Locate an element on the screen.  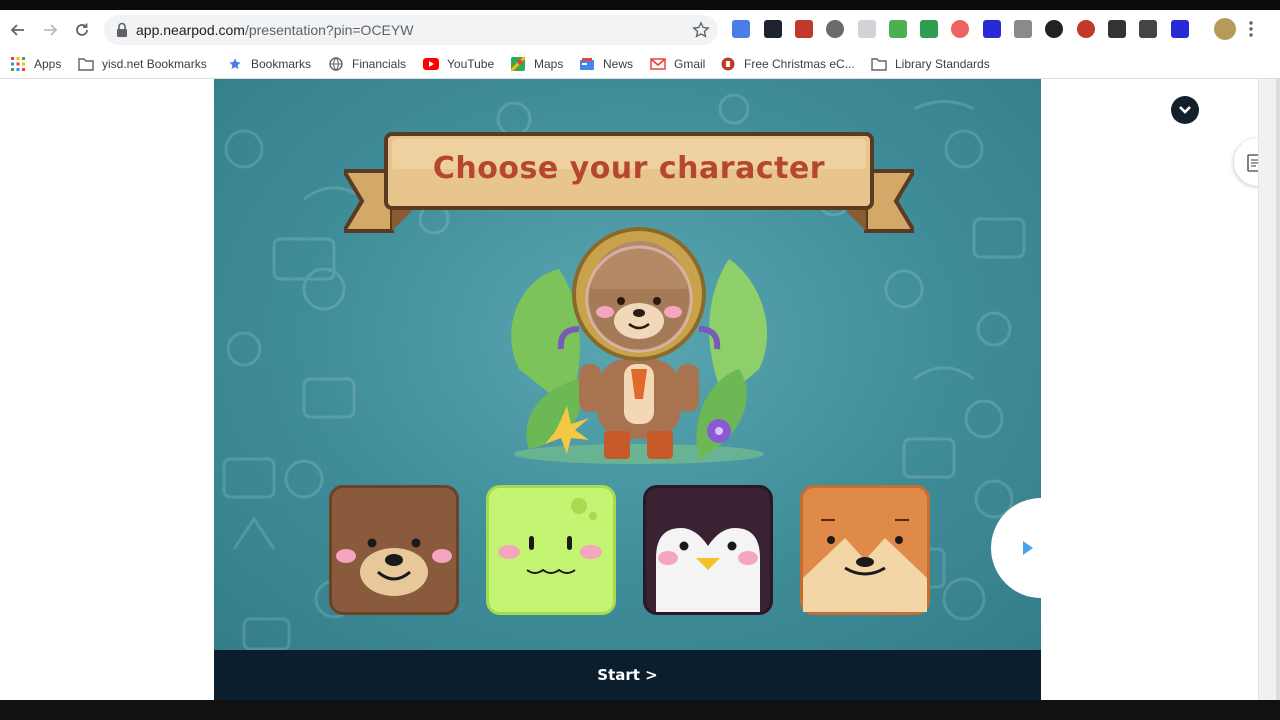
bookmark-news: News is located at coordinates (606, 64).